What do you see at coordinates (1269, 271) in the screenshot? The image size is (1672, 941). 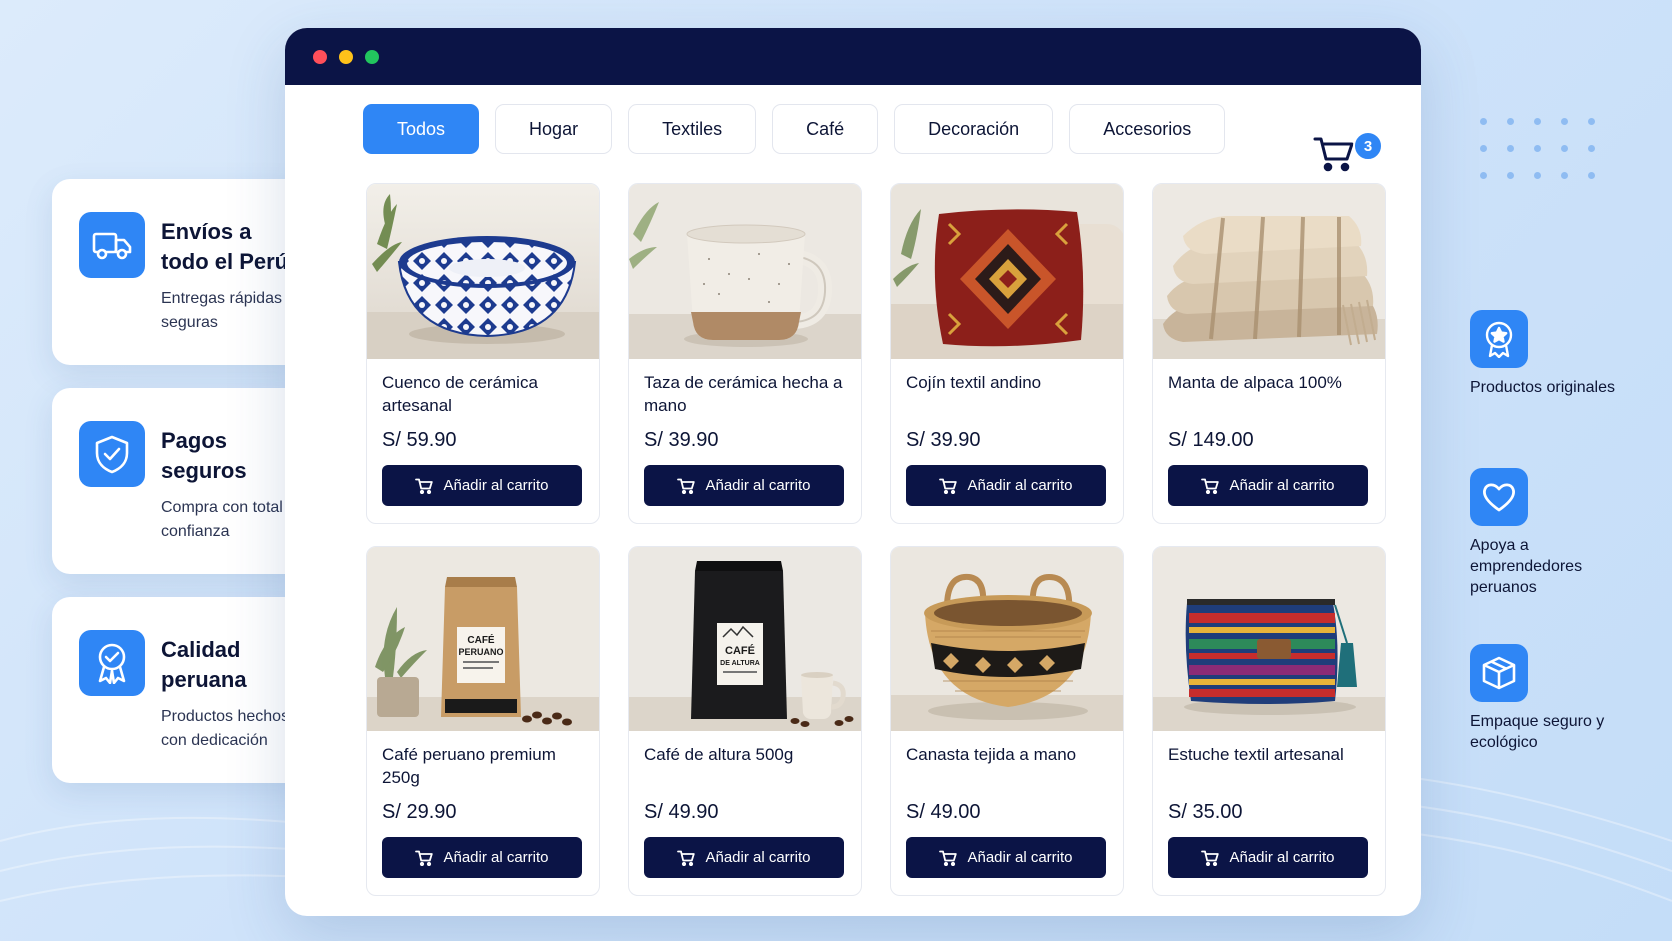 I see `product-image-alpaca-blanket` at bounding box center [1269, 271].